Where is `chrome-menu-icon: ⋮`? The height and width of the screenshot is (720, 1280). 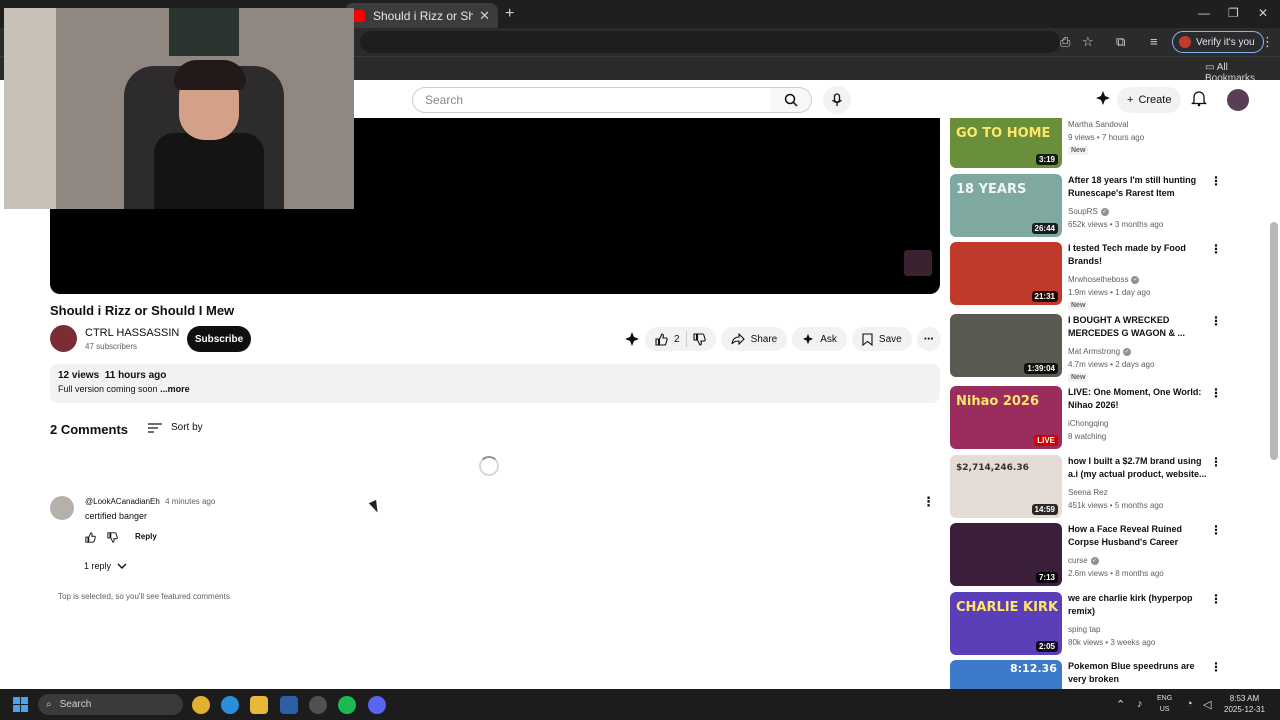
chrome-menu-icon: ⋮ is located at coordinates (1267, 42).